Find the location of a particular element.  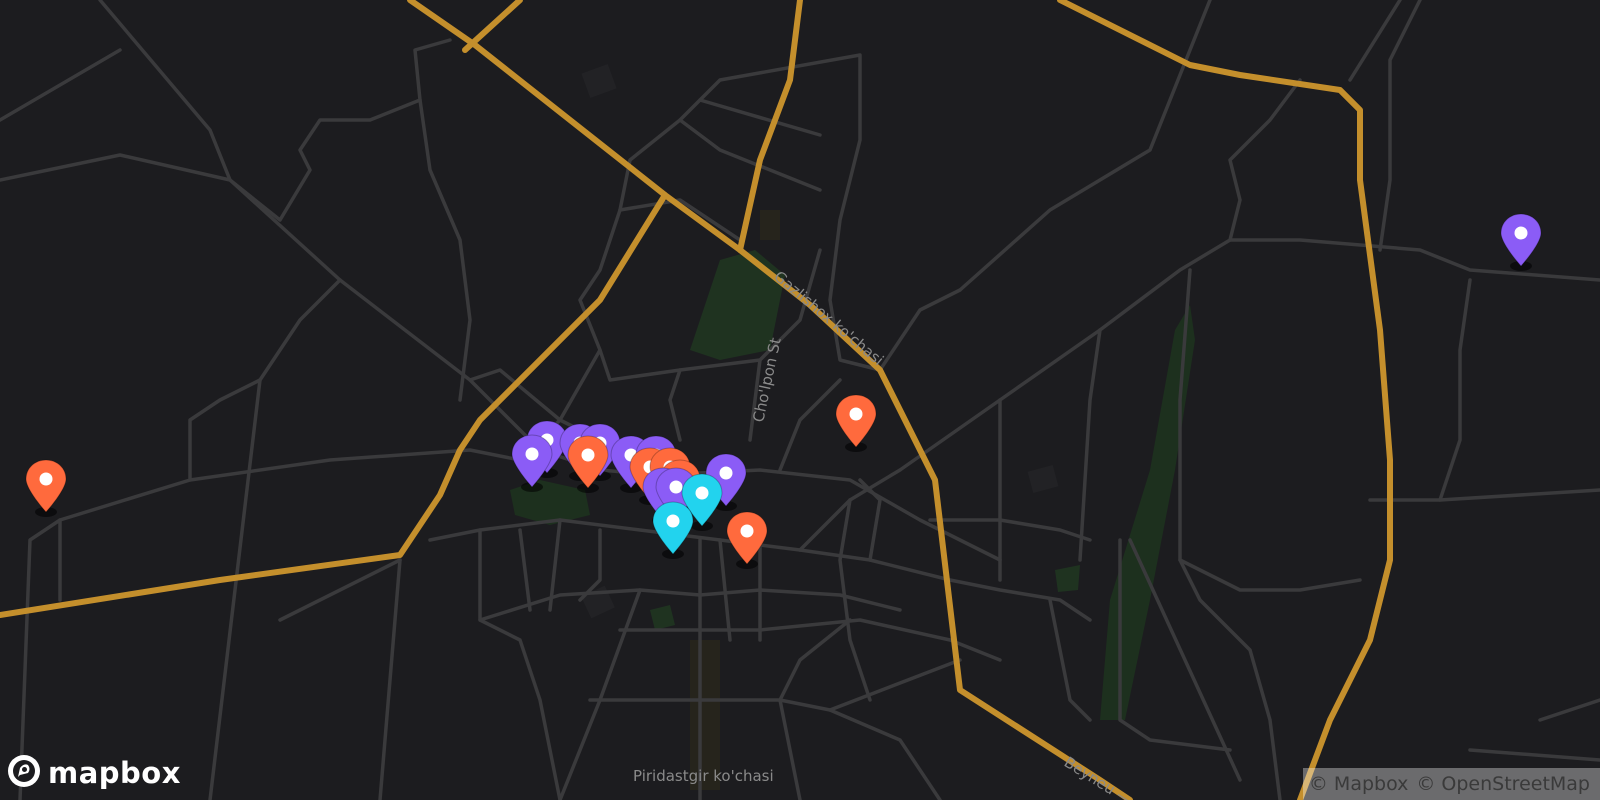

street-label-piridastgir: Piridastgir ko'chasi is located at coordinates (703, 776).